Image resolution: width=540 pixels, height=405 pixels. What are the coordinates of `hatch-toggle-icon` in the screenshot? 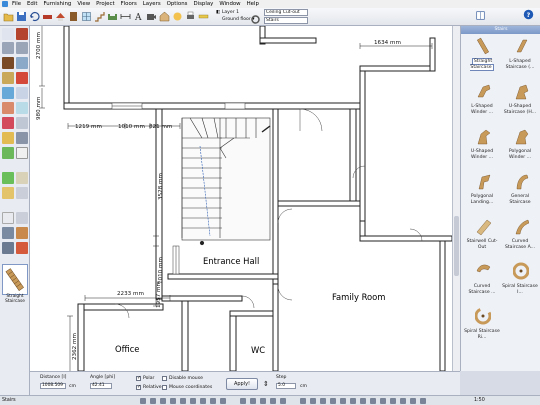 It's located at (323, 401).